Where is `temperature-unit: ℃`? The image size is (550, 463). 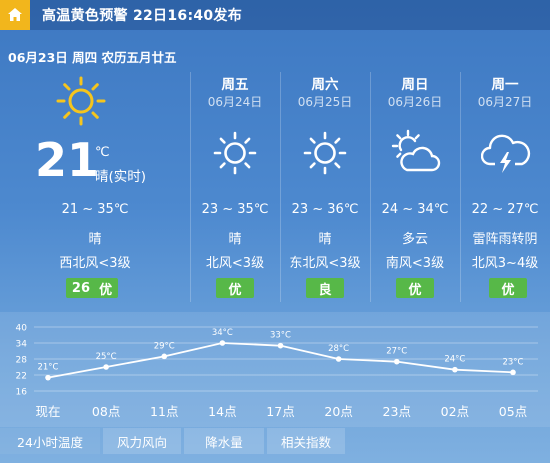 temperature-unit: ℃ is located at coordinates (102, 152).